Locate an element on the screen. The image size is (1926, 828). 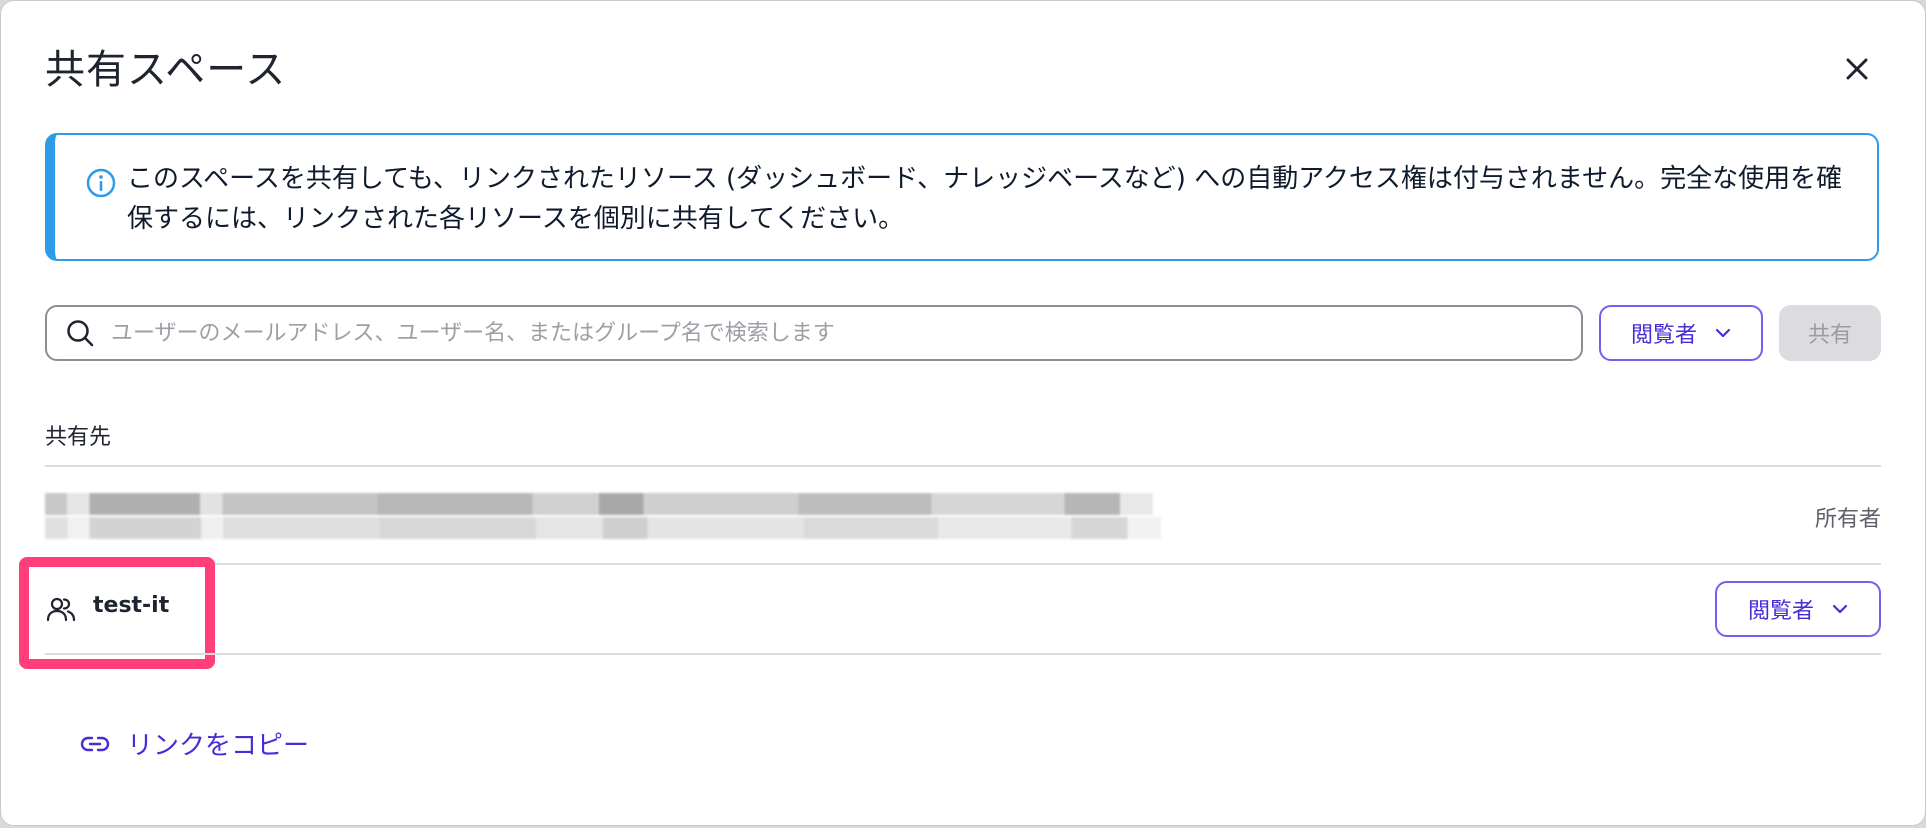
search-input is located at coordinates (831, 333).